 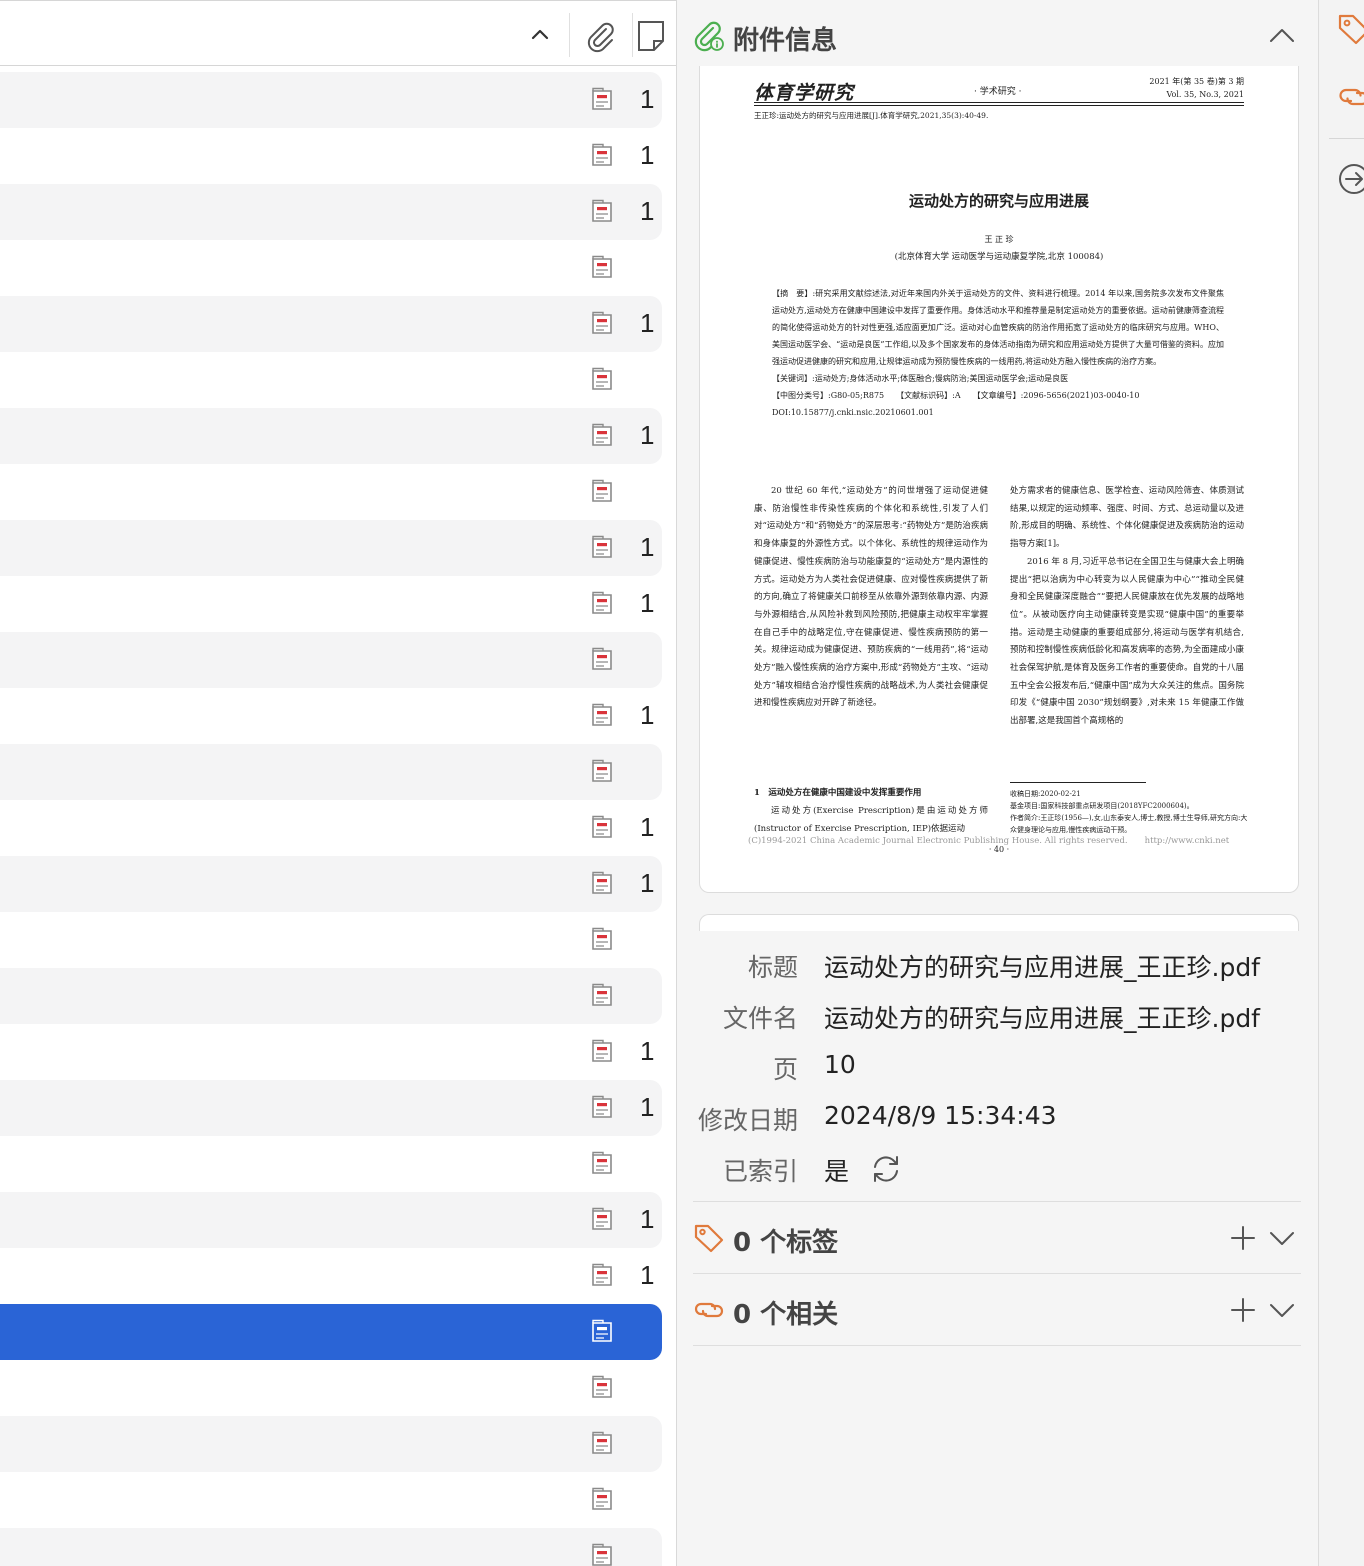 What do you see at coordinates (1196, 81) in the screenshot?
I see `journal-issue-cn: 2021 年(第 35 卷)第 3 期` at bounding box center [1196, 81].